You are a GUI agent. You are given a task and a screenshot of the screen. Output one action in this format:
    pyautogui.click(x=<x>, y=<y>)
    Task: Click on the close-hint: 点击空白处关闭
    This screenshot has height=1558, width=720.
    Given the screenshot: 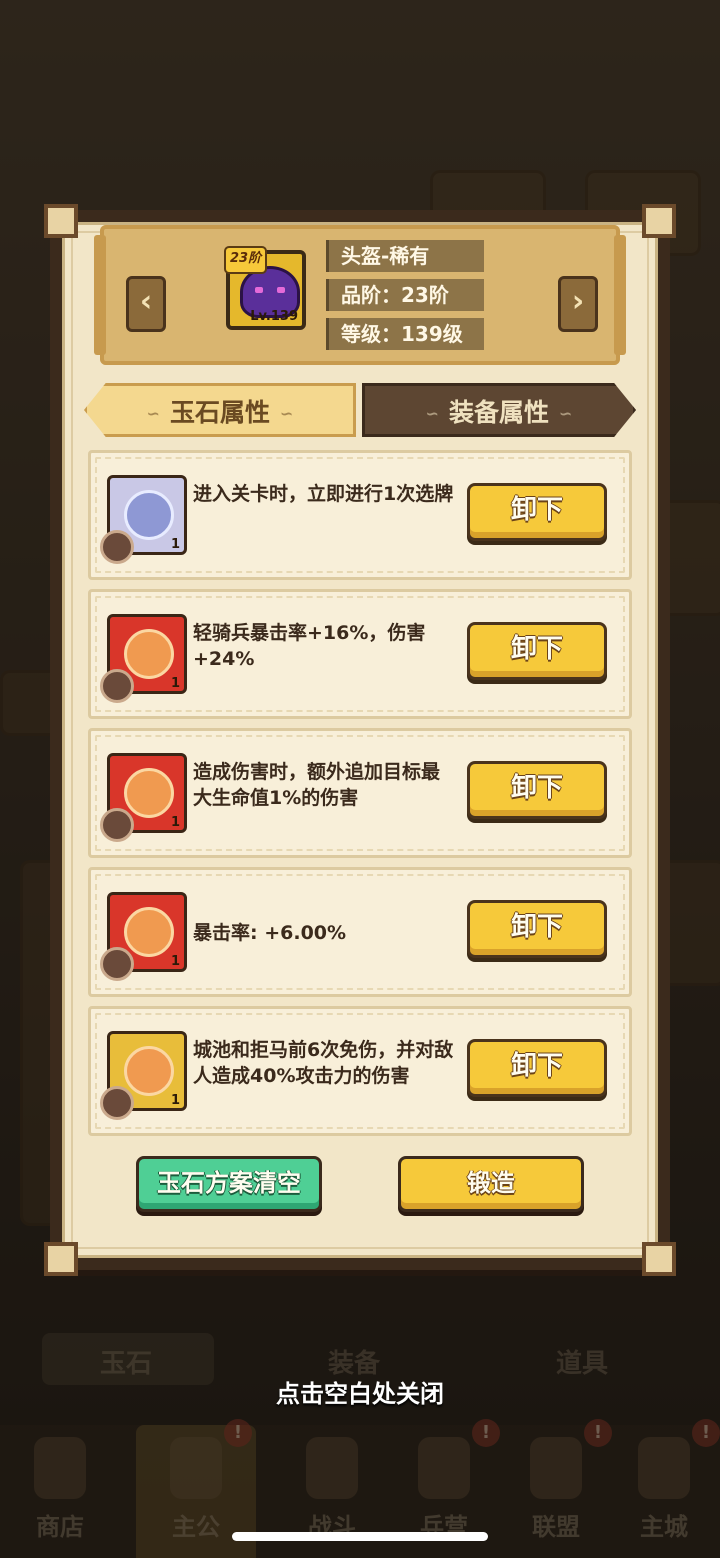 What is the action you would take?
    pyautogui.click(x=360, y=1394)
    